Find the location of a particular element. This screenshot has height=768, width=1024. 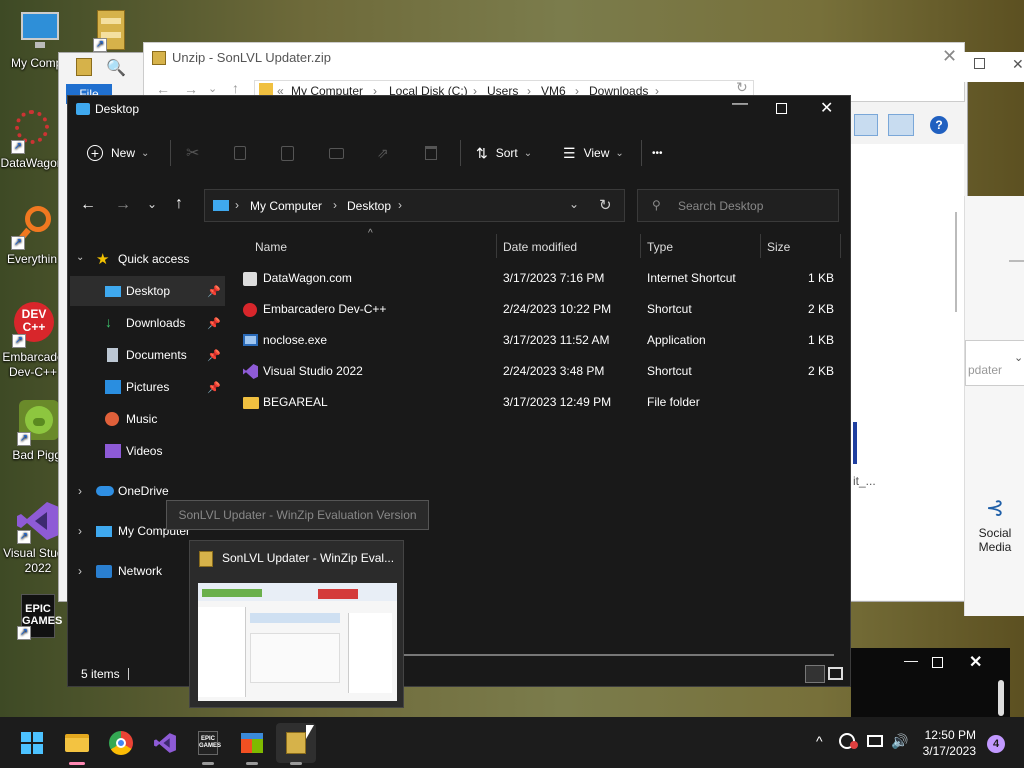

winzip-ribbon-icons: ? is located at coordinates (907, 126).